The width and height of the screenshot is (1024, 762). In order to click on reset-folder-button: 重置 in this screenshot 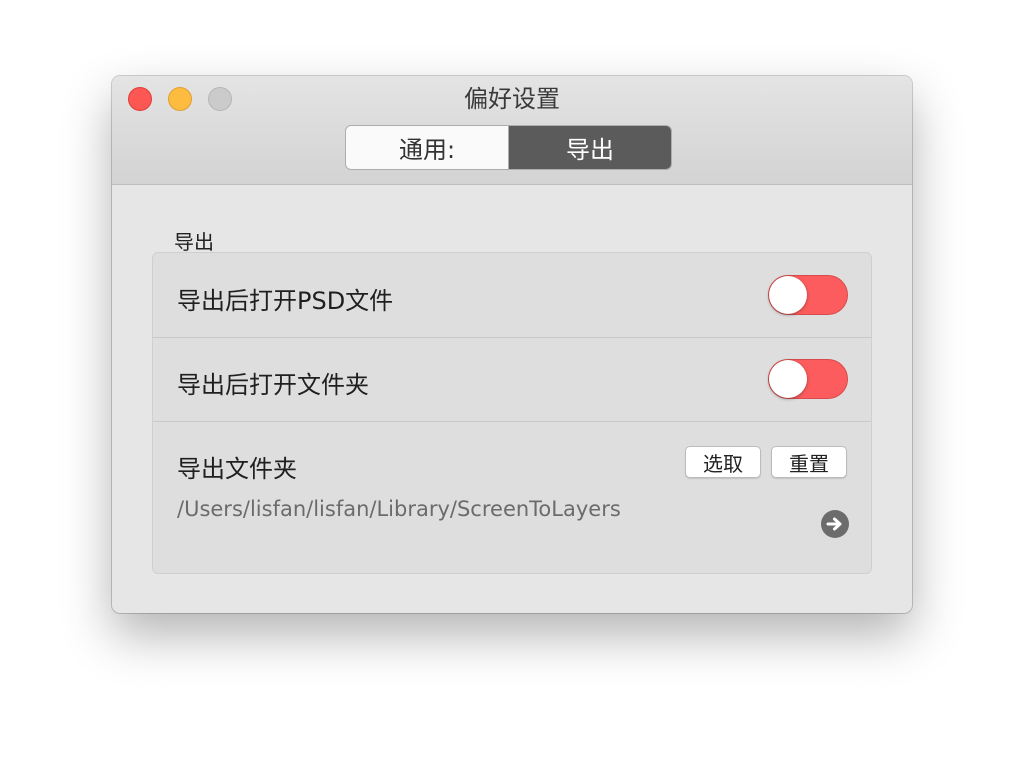, I will do `click(809, 462)`.